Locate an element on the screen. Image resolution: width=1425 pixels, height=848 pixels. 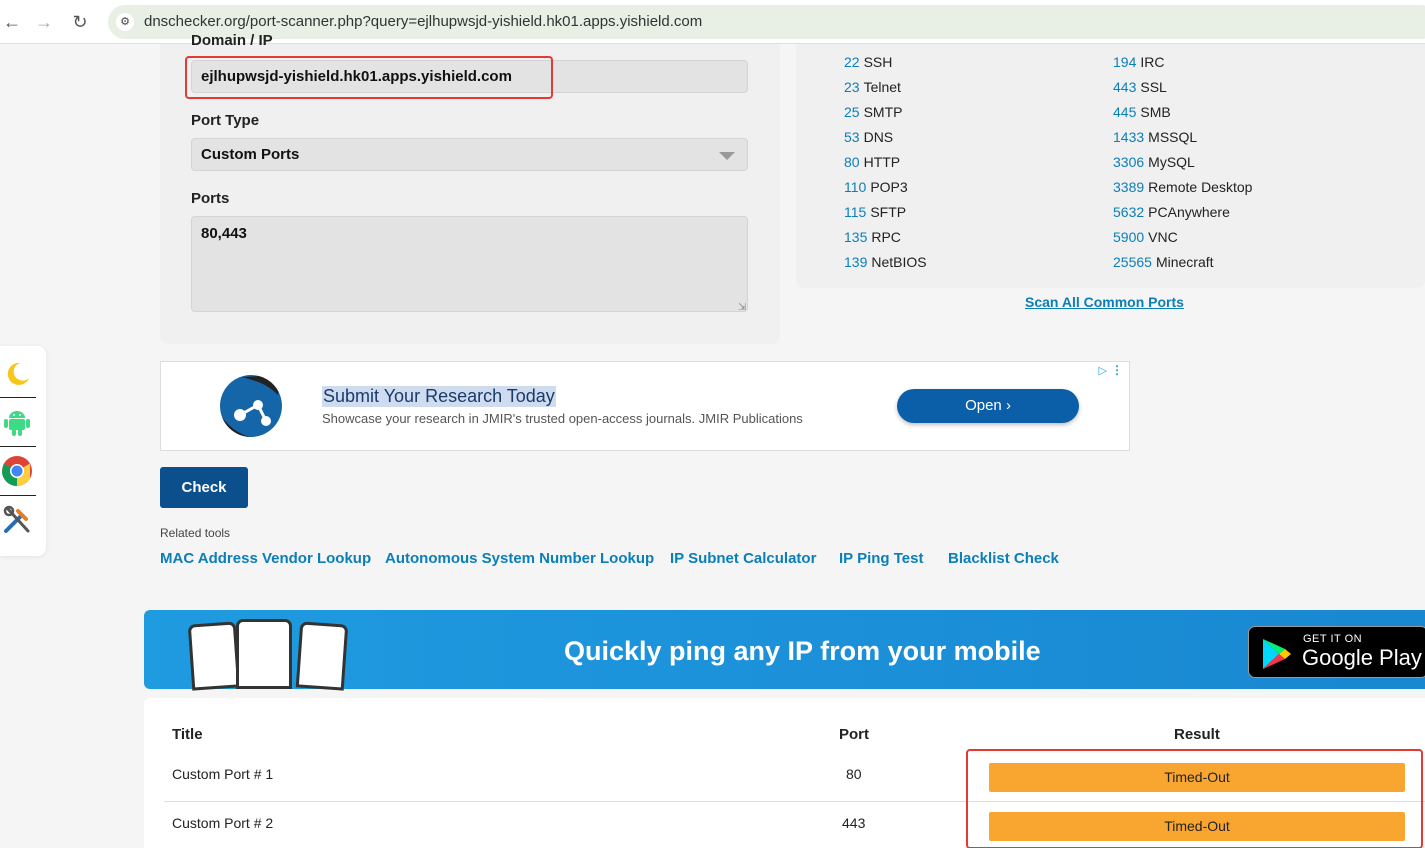
ad-open-button: Open › is located at coordinates (988, 406).